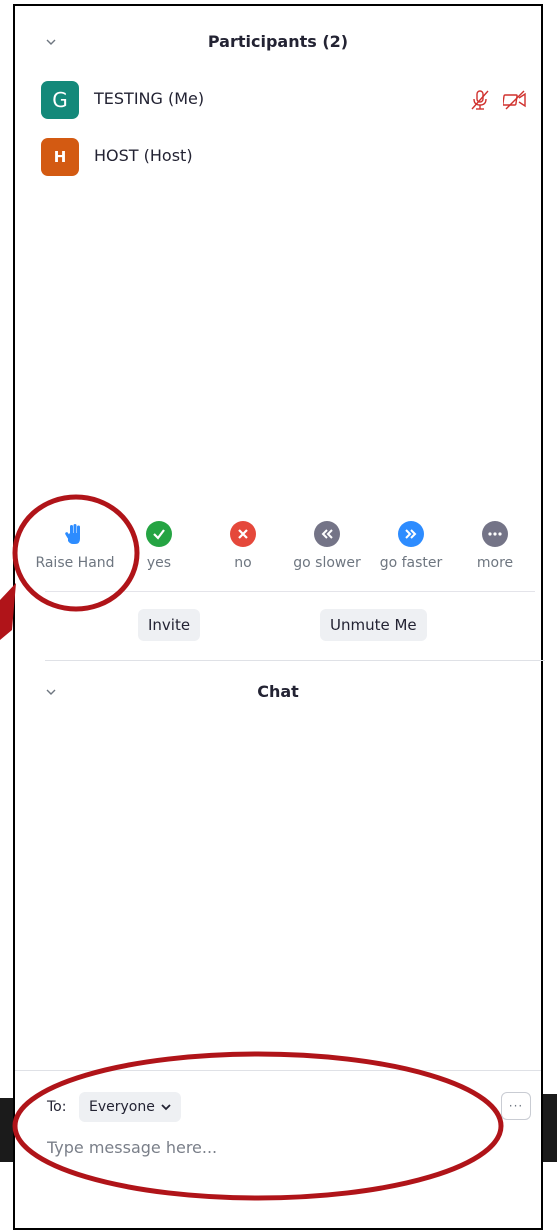 The height and width of the screenshot is (1231, 557). What do you see at coordinates (327, 563) in the screenshot?
I see `reaction-label: go slower` at bounding box center [327, 563].